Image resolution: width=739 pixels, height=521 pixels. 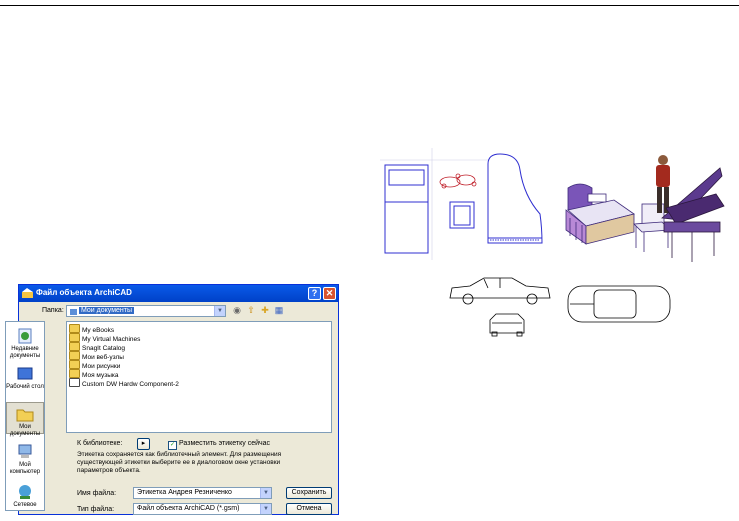 What do you see at coordinates (25, 460) in the screenshot?
I see `place-my-computer: Мой компьютер` at bounding box center [25, 460].